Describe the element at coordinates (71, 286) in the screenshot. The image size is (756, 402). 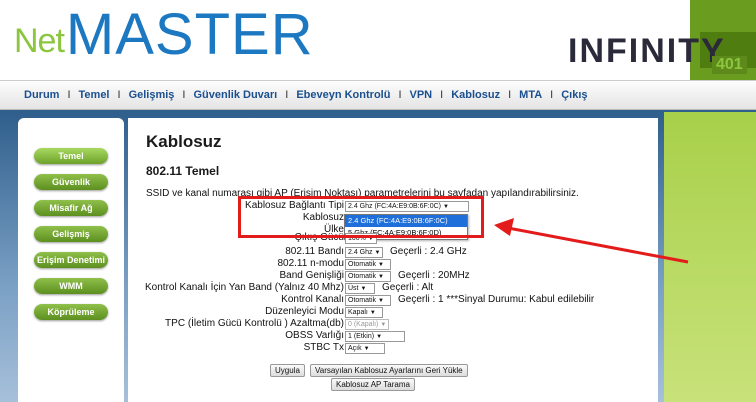
I see `sidebar-item-wmm: WMM` at that location.